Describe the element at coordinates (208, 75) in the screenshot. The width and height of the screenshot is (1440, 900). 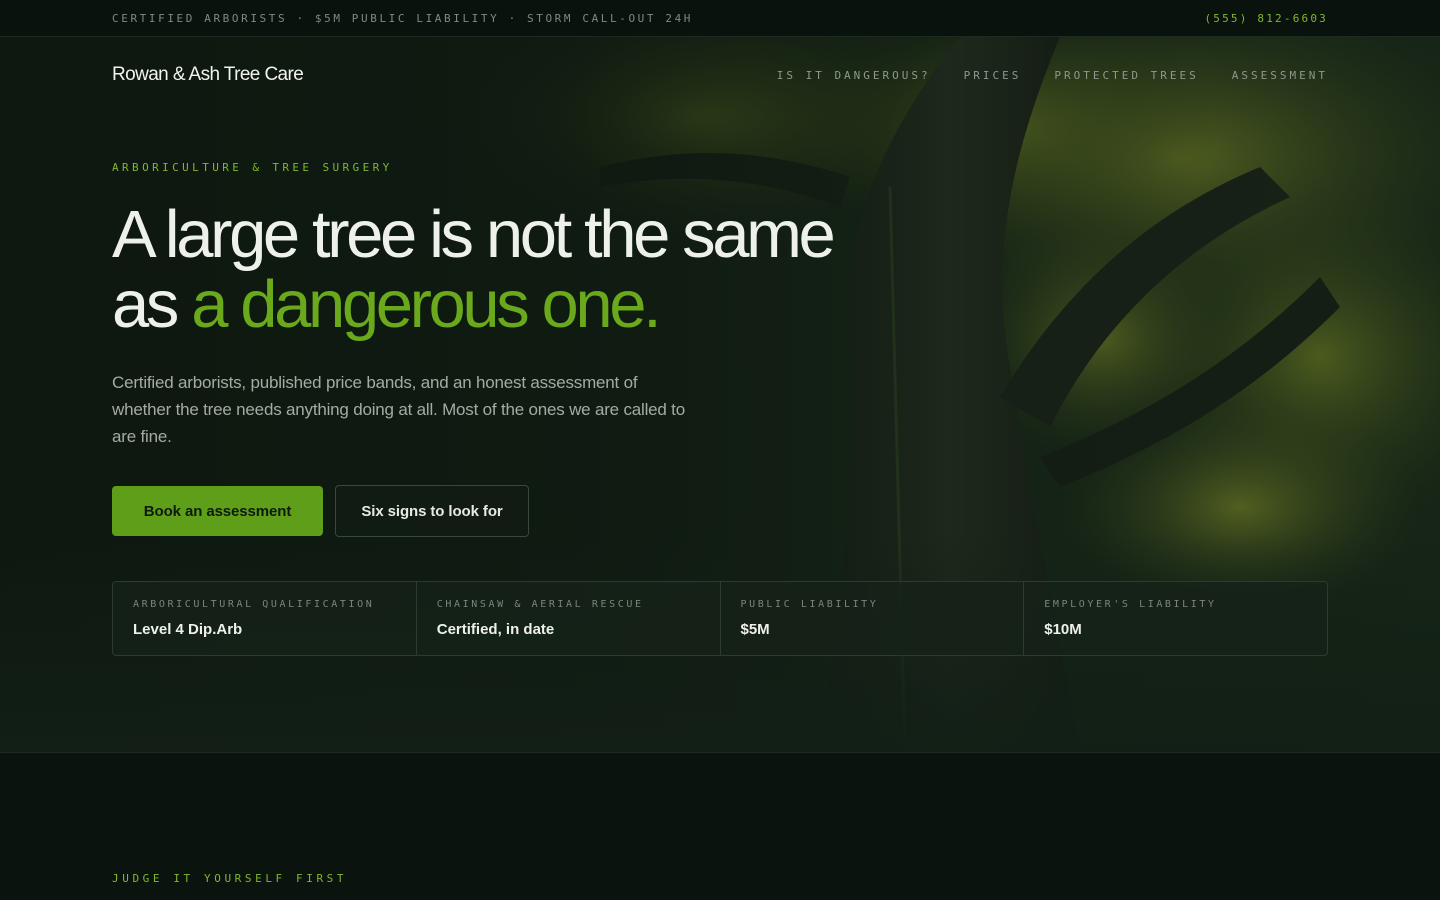
I see `brand-logo: Rowan & Ash Tree Care` at that location.